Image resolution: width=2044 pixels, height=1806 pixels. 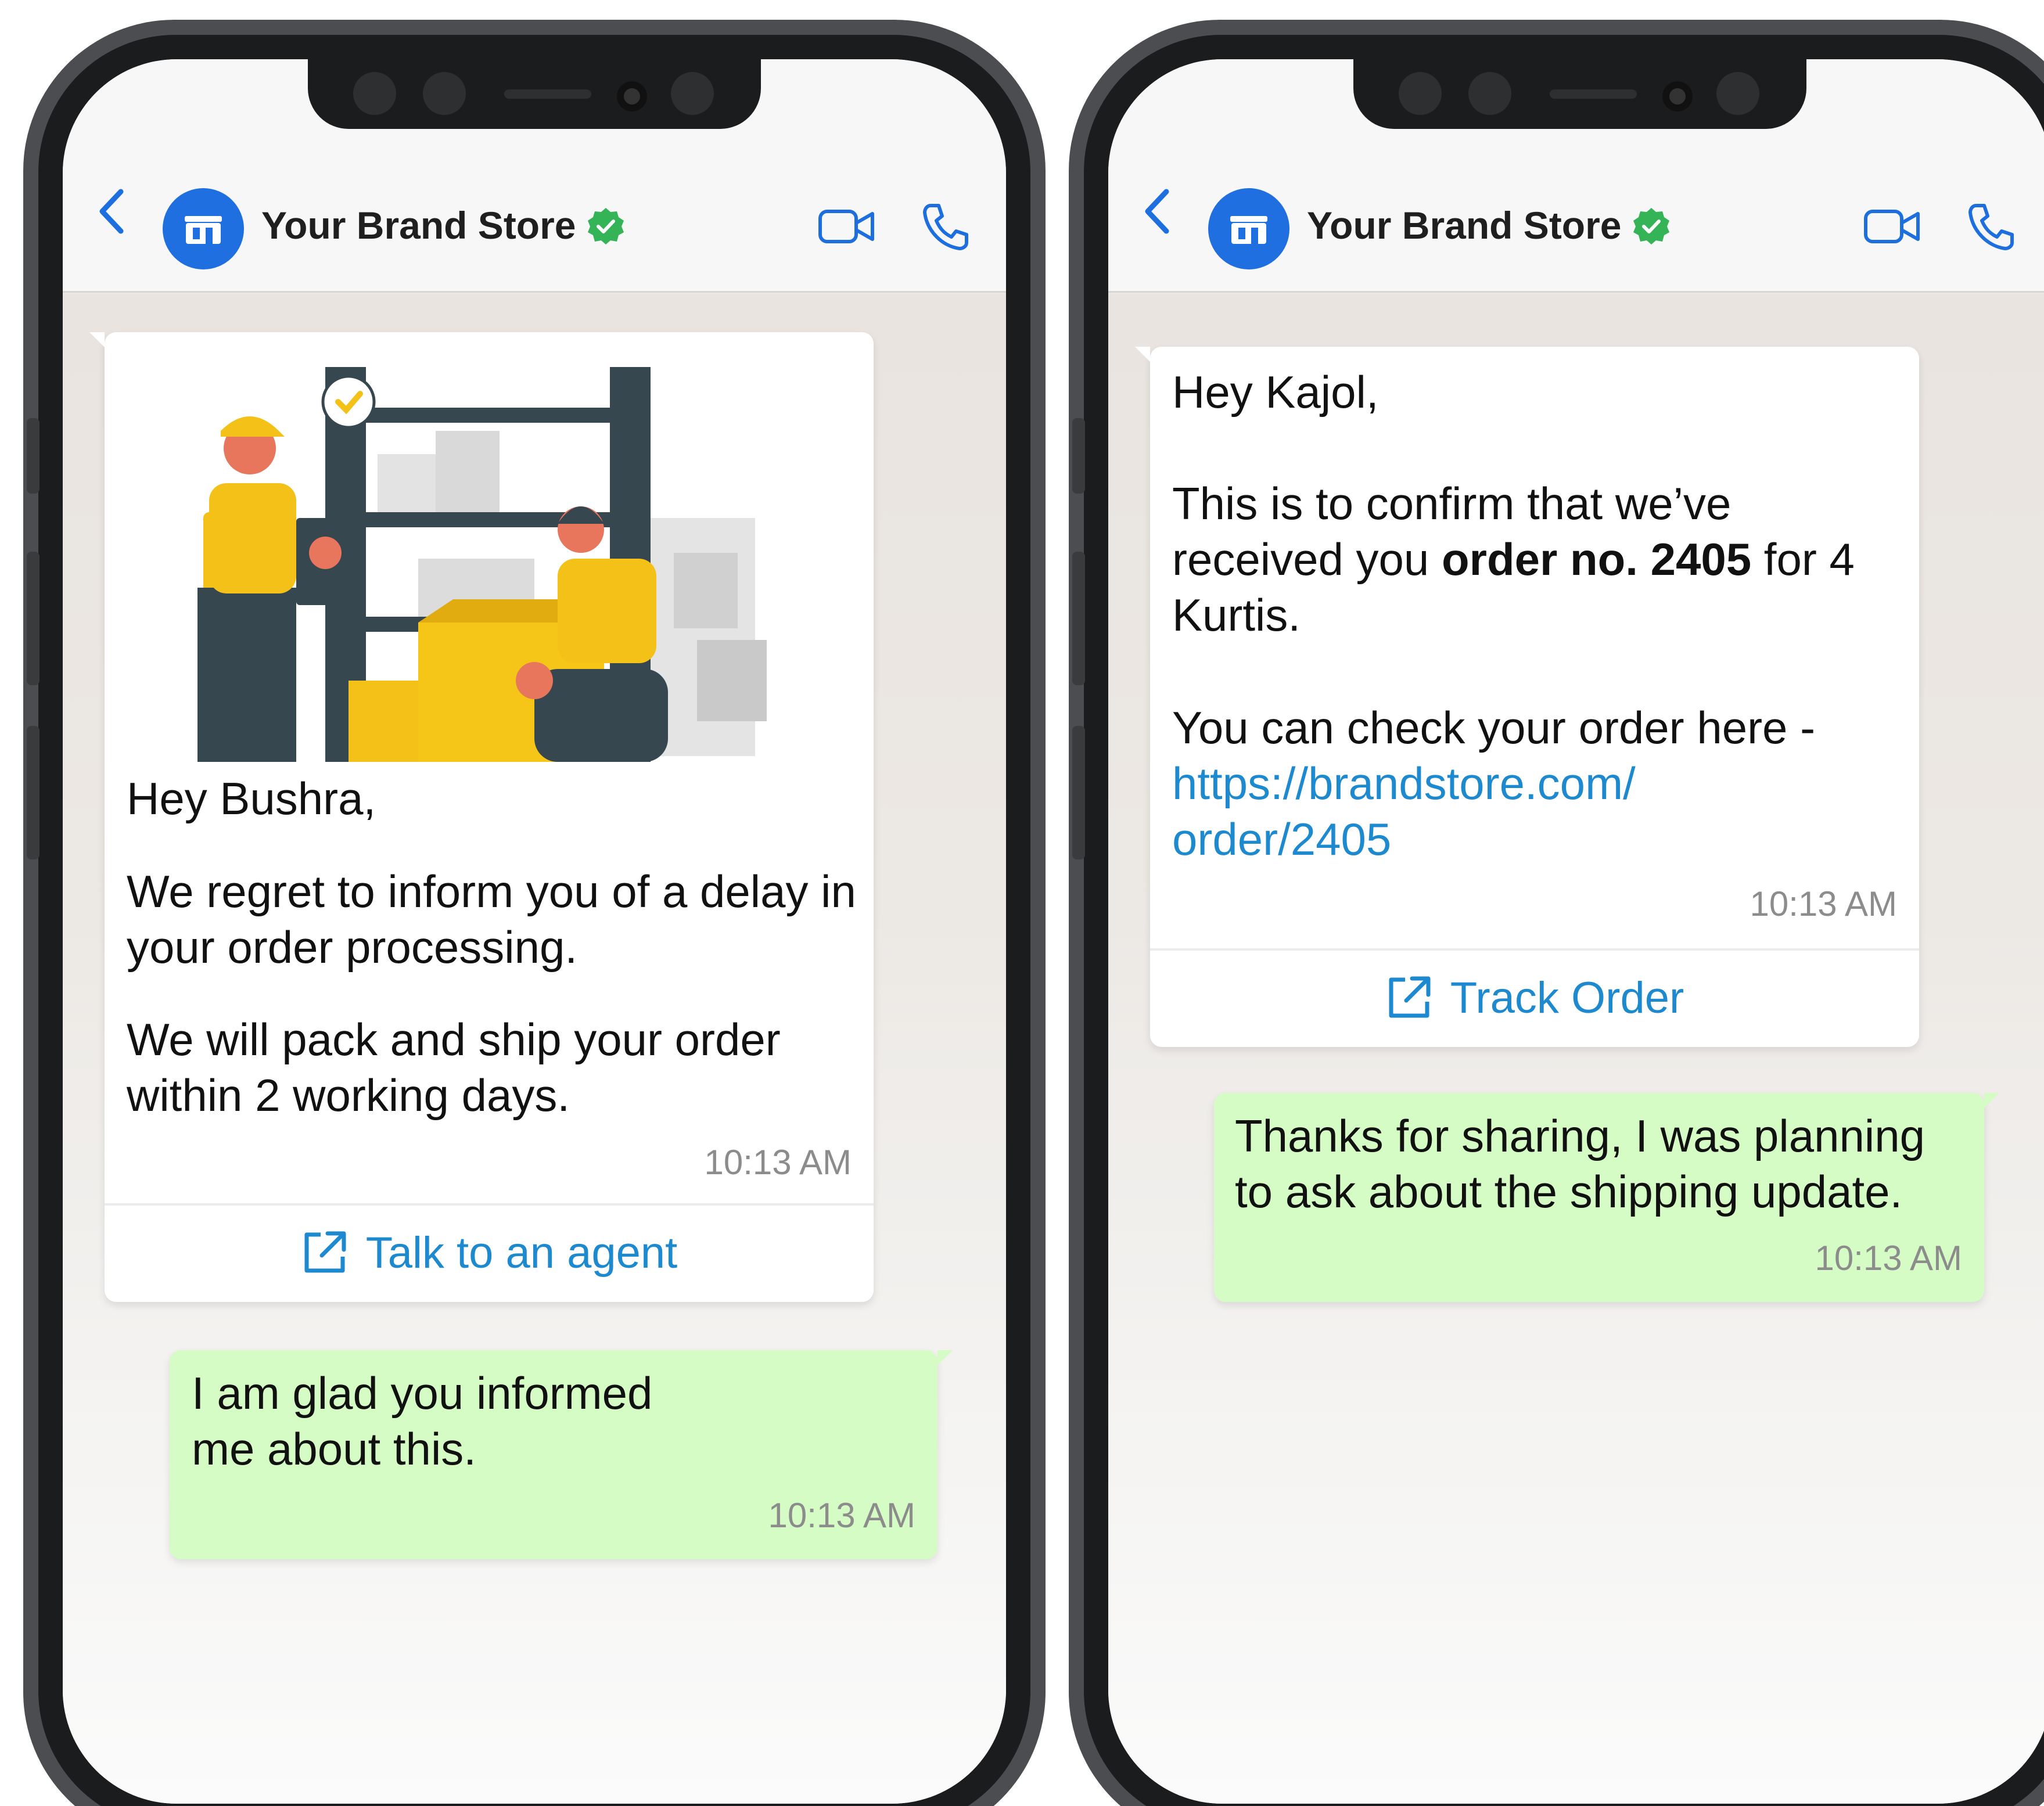 I want to click on greeting: Hey Kajol,, so click(x=1275, y=392).